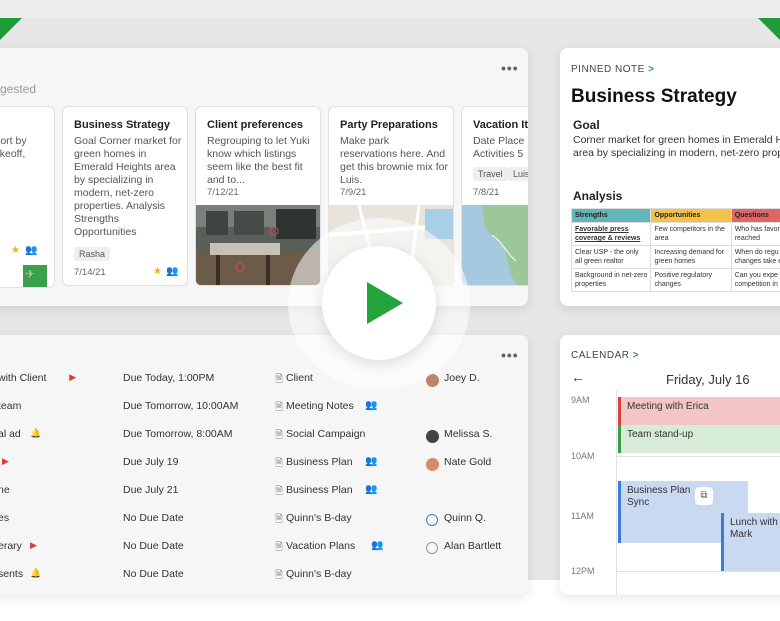 This screenshot has width=780, height=621. I want to click on ticket-image: 7, so click(10, 276).